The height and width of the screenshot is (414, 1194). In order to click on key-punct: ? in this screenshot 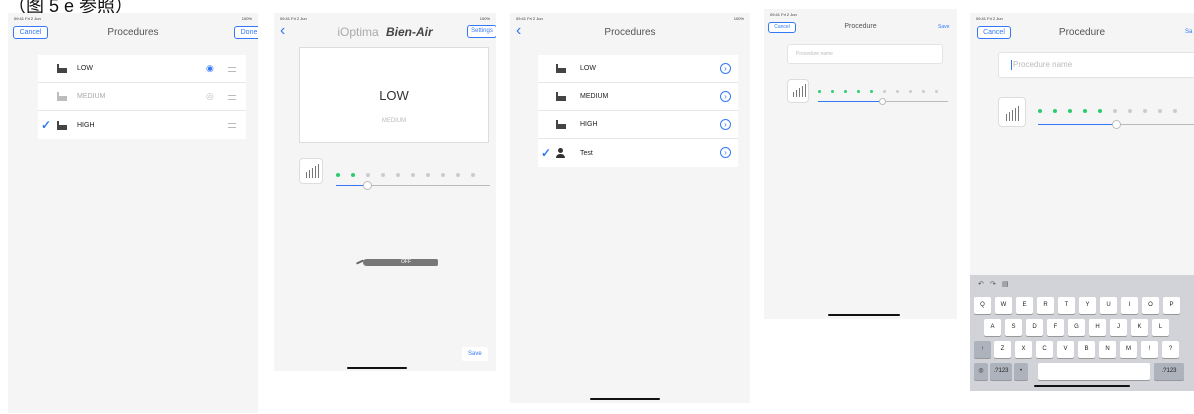, I will do `click(1170, 349)`.